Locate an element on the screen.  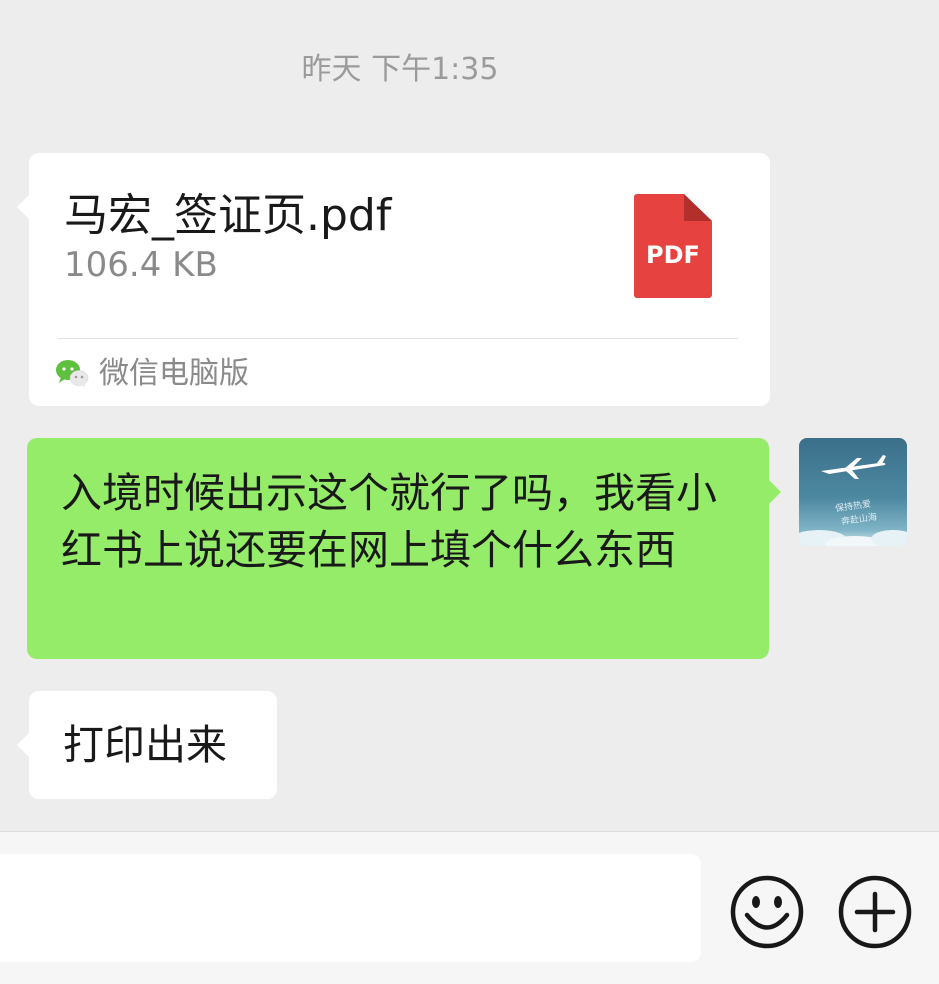
avatar: 保持热爱 奔赴山海 is located at coordinates (853, 492).